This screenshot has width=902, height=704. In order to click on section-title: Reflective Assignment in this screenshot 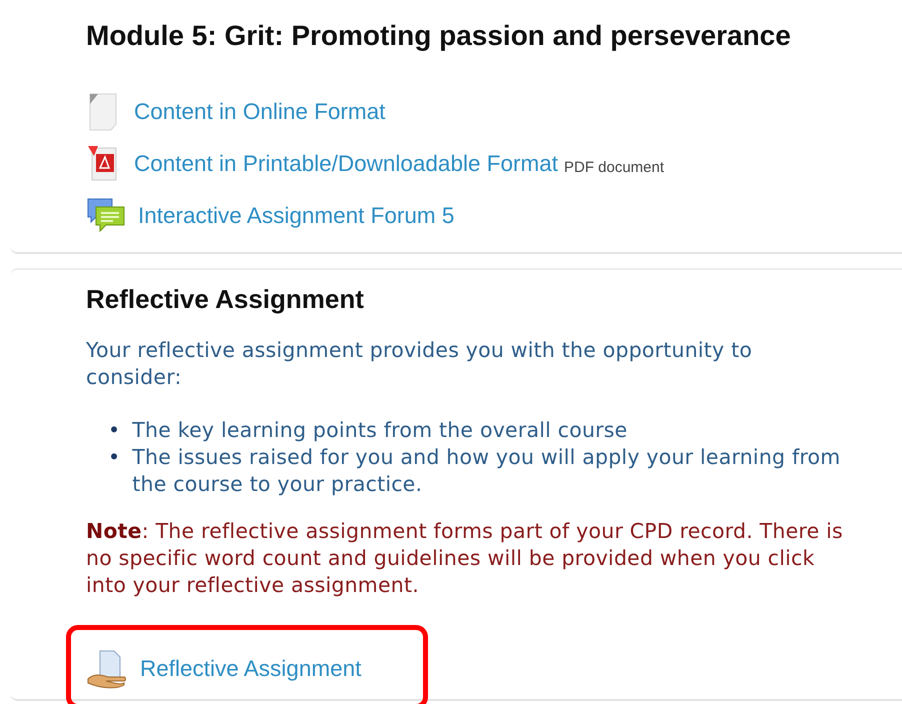, I will do `click(225, 299)`.